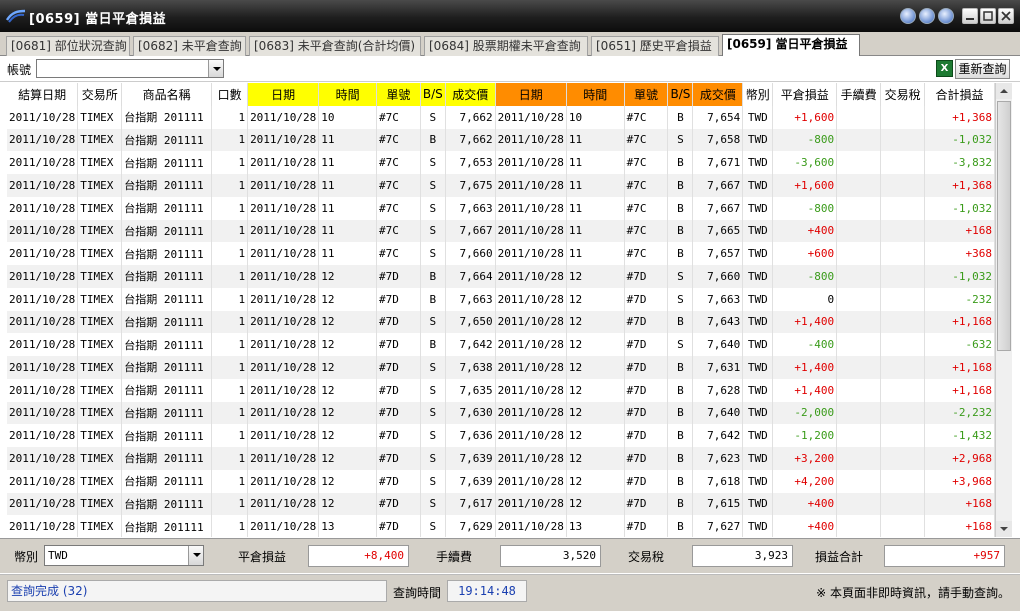 The image size is (1020, 611). I want to click on col-header-fee: 手續費, so click(859, 94).